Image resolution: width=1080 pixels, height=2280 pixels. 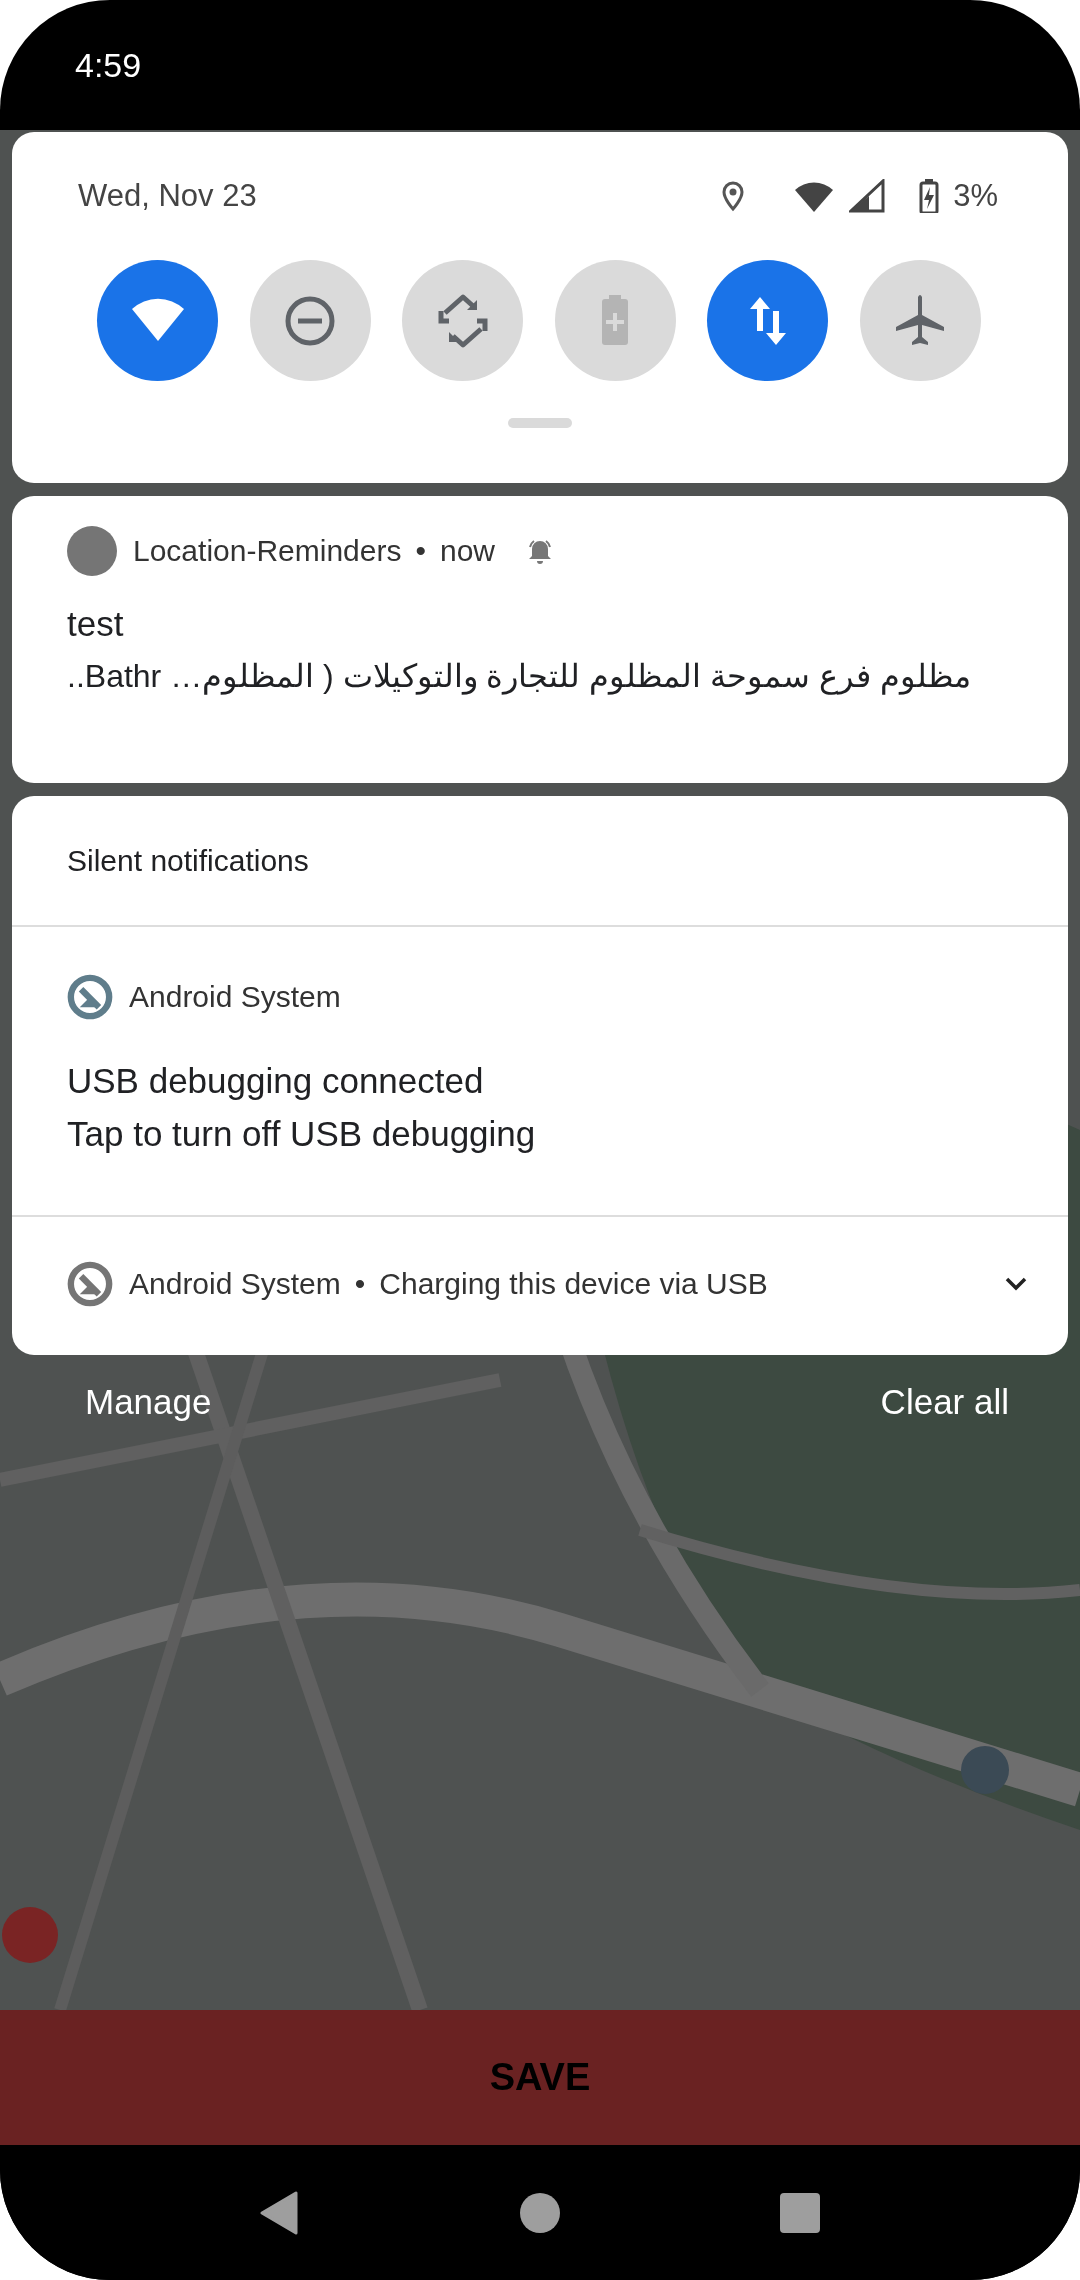 I want to click on signal-icon, so click(x=867, y=196).